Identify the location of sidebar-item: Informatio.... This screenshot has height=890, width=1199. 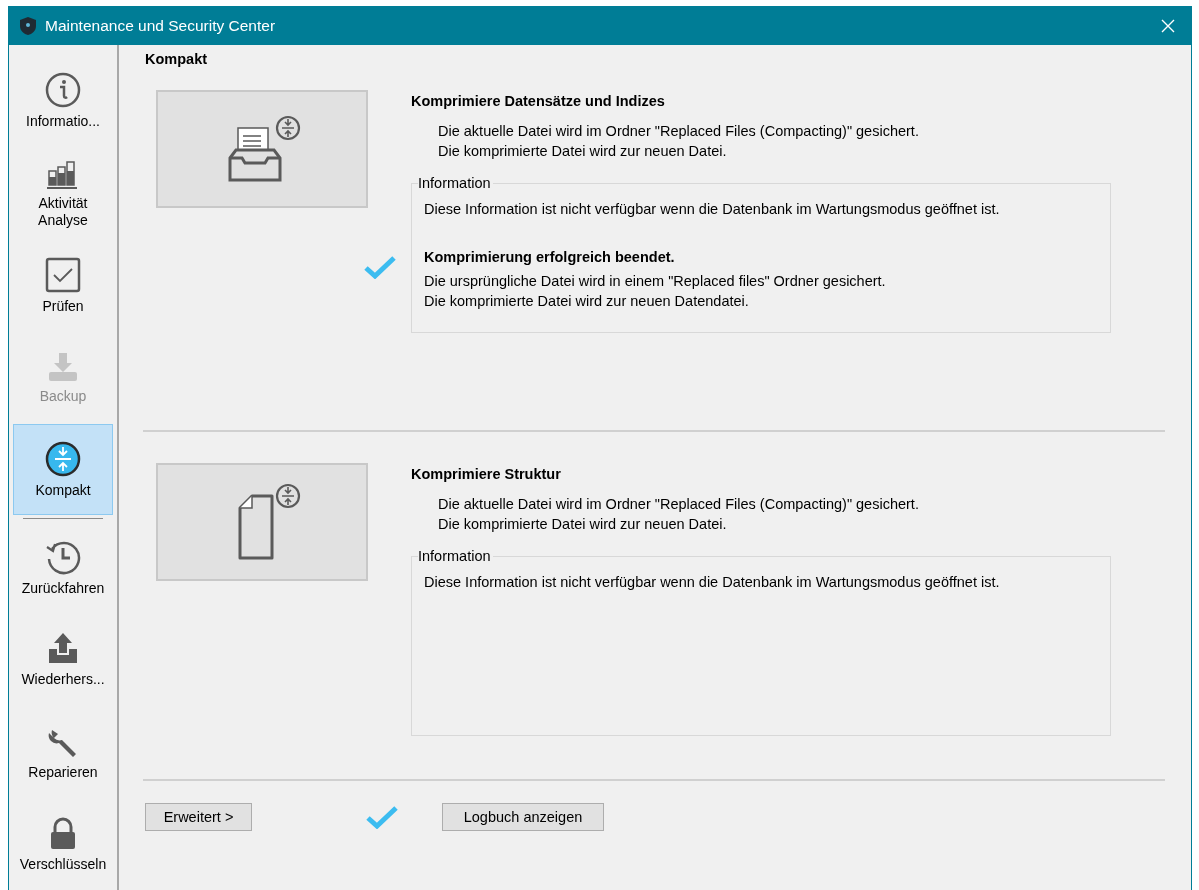
(63, 101).